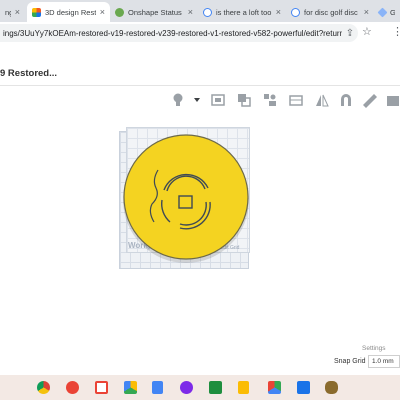 The height and width of the screenshot is (400, 400). What do you see at coordinates (374, 348) in the screenshot?
I see `settings-button: Settings` at bounding box center [374, 348].